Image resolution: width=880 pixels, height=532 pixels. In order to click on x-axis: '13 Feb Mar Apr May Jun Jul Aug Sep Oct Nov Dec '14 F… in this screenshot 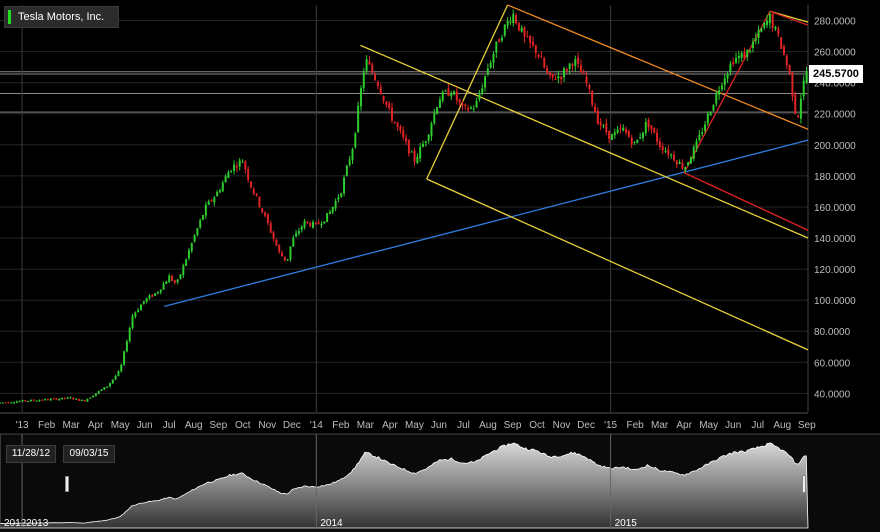, I will do `click(416, 425)`.